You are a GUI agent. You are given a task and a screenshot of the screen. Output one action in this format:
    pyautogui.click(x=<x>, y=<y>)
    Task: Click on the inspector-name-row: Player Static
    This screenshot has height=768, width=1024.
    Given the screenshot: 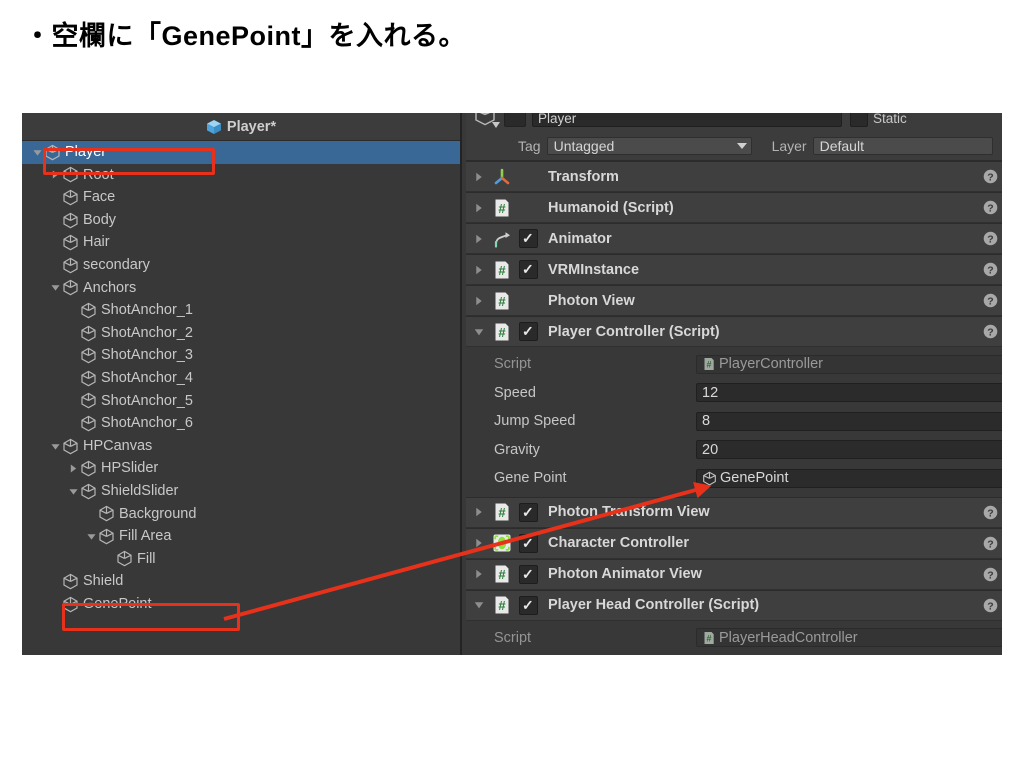 What is the action you would take?
    pyautogui.click(x=734, y=122)
    